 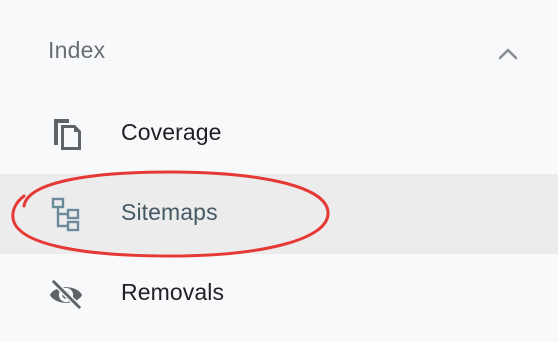 What do you see at coordinates (66, 294) in the screenshot?
I see `eye-off-icon` at bounding box center [66, 294].